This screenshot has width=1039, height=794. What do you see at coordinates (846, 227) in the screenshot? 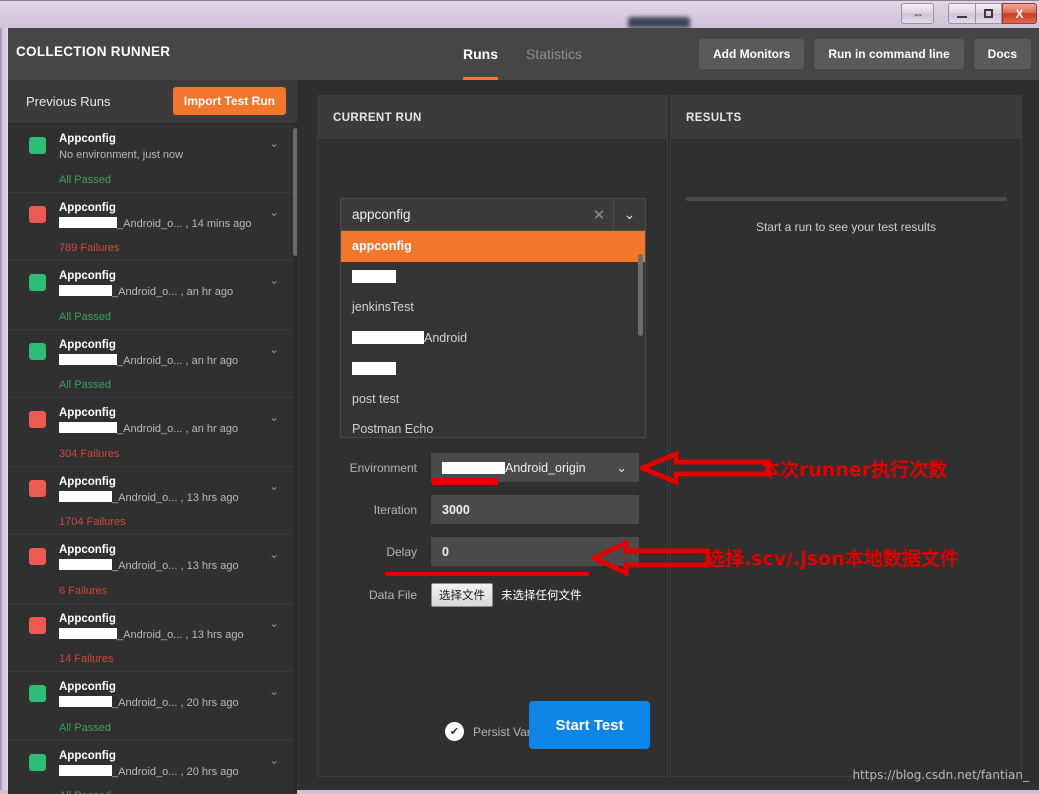
I see `results-empty-message: Start a run to see your test results` at bounding box center [846, 227].